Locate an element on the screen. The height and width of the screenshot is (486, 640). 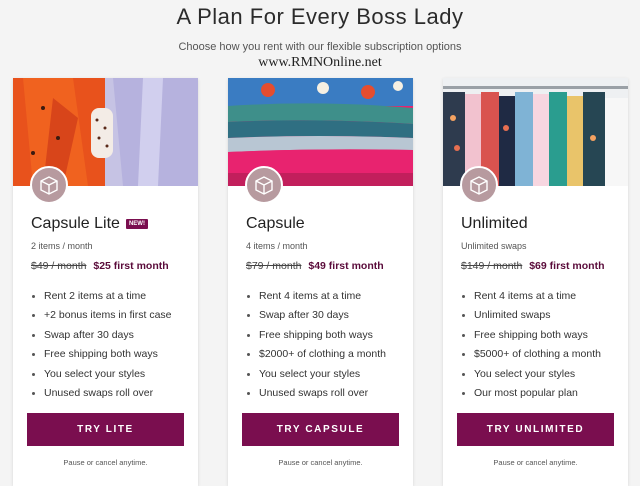
try-lite-button: TRY LITE is located at coordinates (105, 429).